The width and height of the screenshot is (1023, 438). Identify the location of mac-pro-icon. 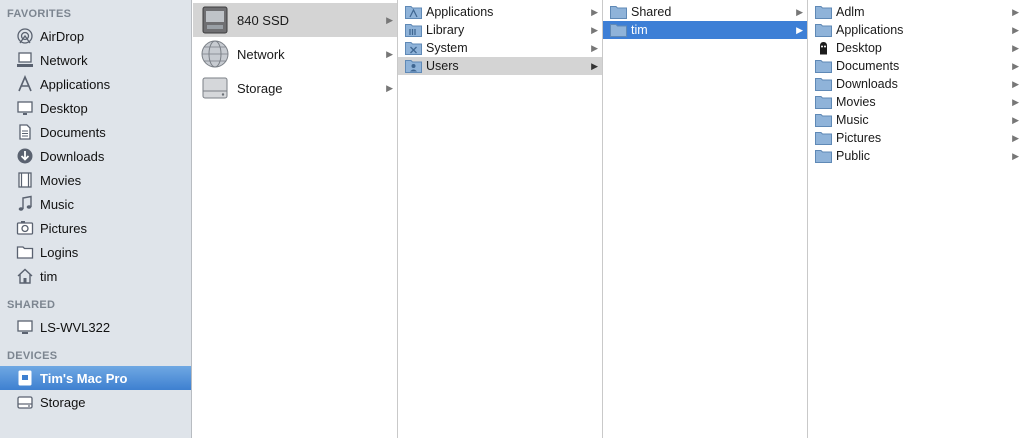
(25, 378).